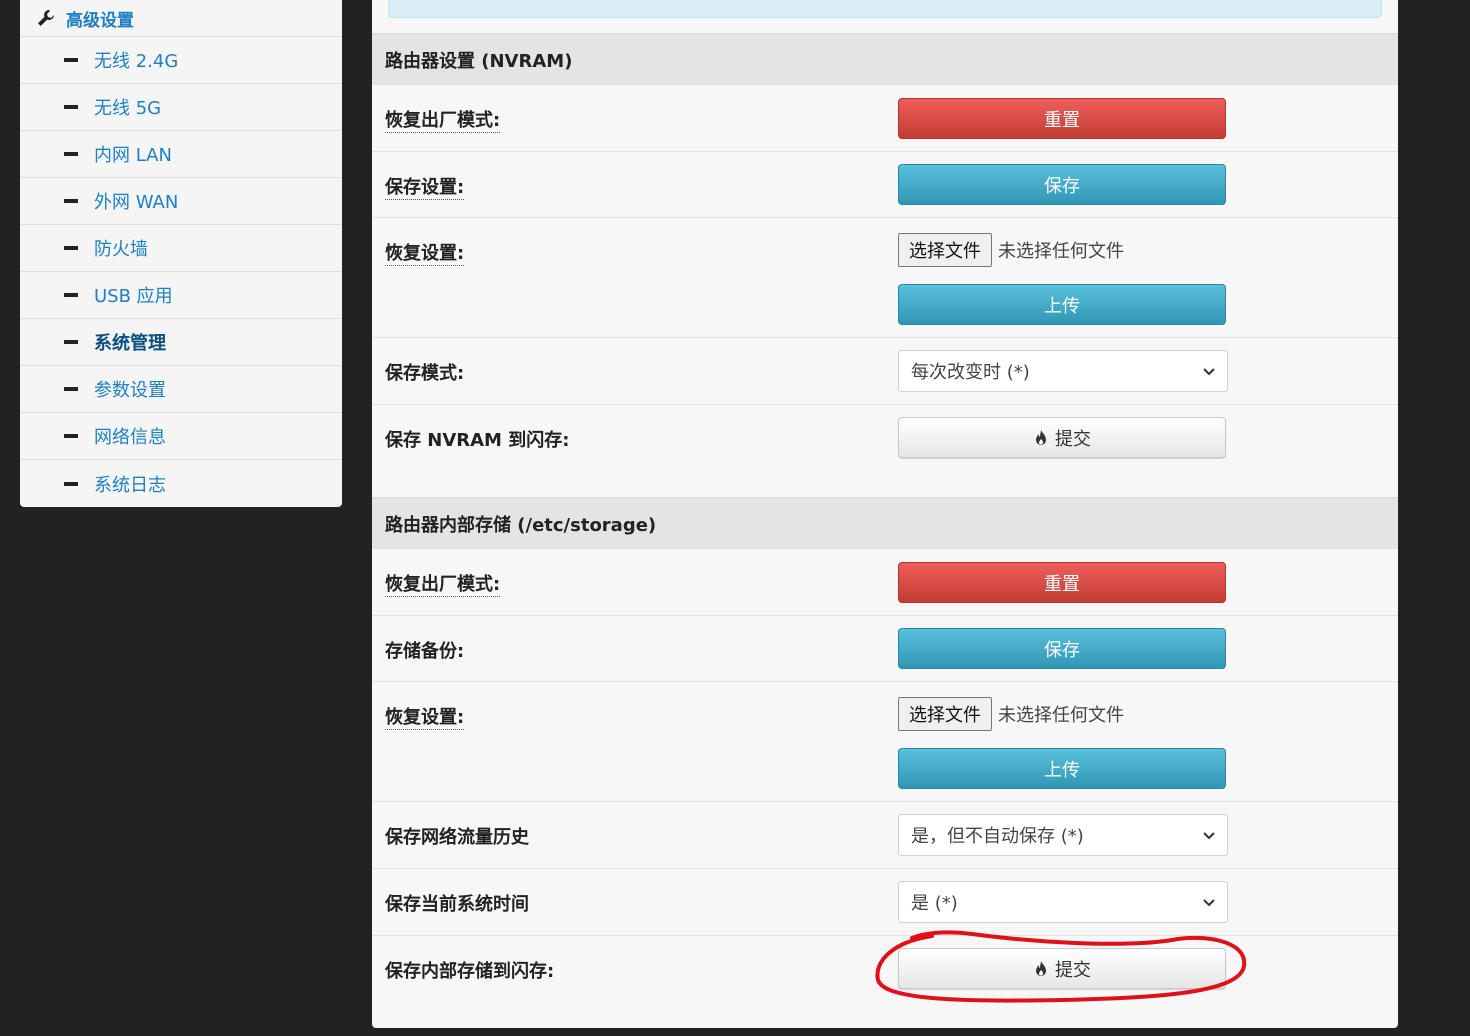 This screenshot has width=1470, height=1036. I want to click on storage-time-row: 保存当前系统时间 是 (*), so click(885, 902).